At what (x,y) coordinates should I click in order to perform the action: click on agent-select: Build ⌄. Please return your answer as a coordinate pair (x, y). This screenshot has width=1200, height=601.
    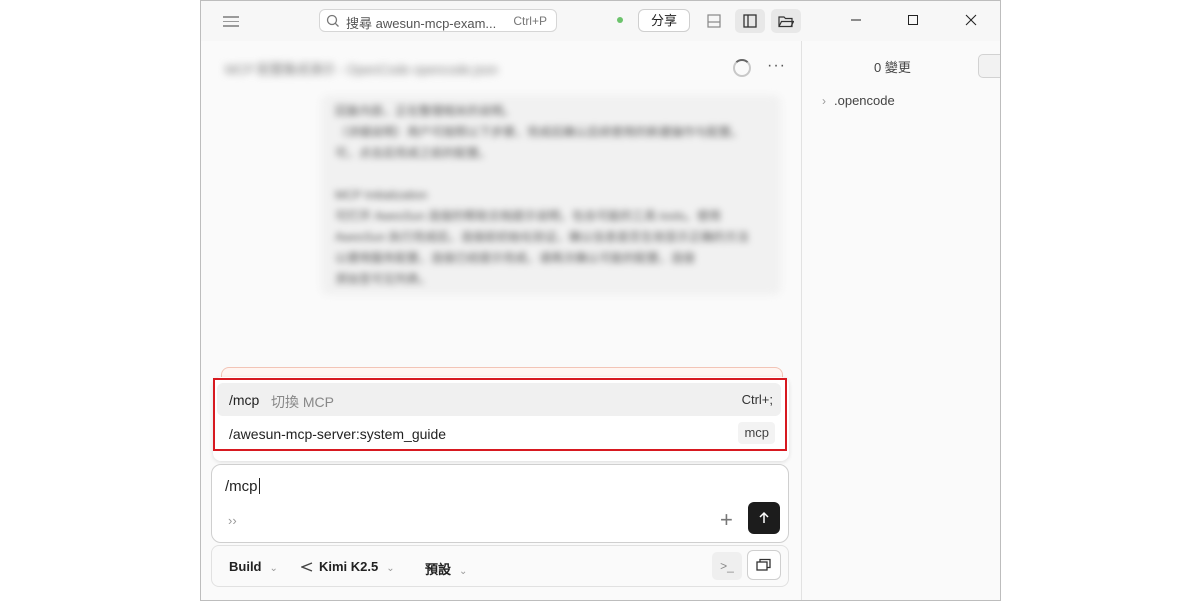
    Looking at the image, I should click on (253, 566).